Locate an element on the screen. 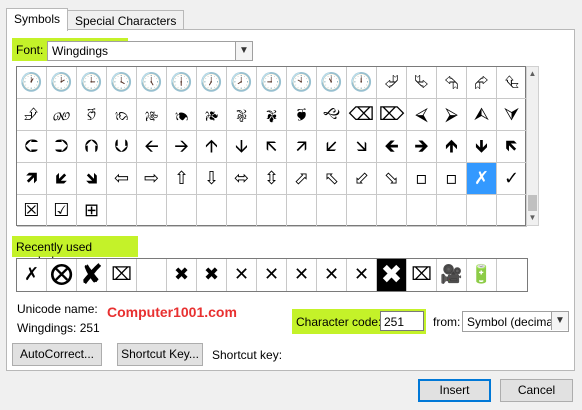 The image size is (582, 410). symbol-cell: 🕙 is located at coordinates (302, 83).